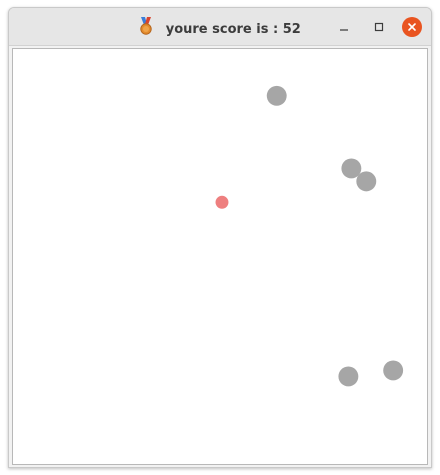  Describe the element at coordinates (146, 28) in the screenshot. I see `medal-icon` at that location.